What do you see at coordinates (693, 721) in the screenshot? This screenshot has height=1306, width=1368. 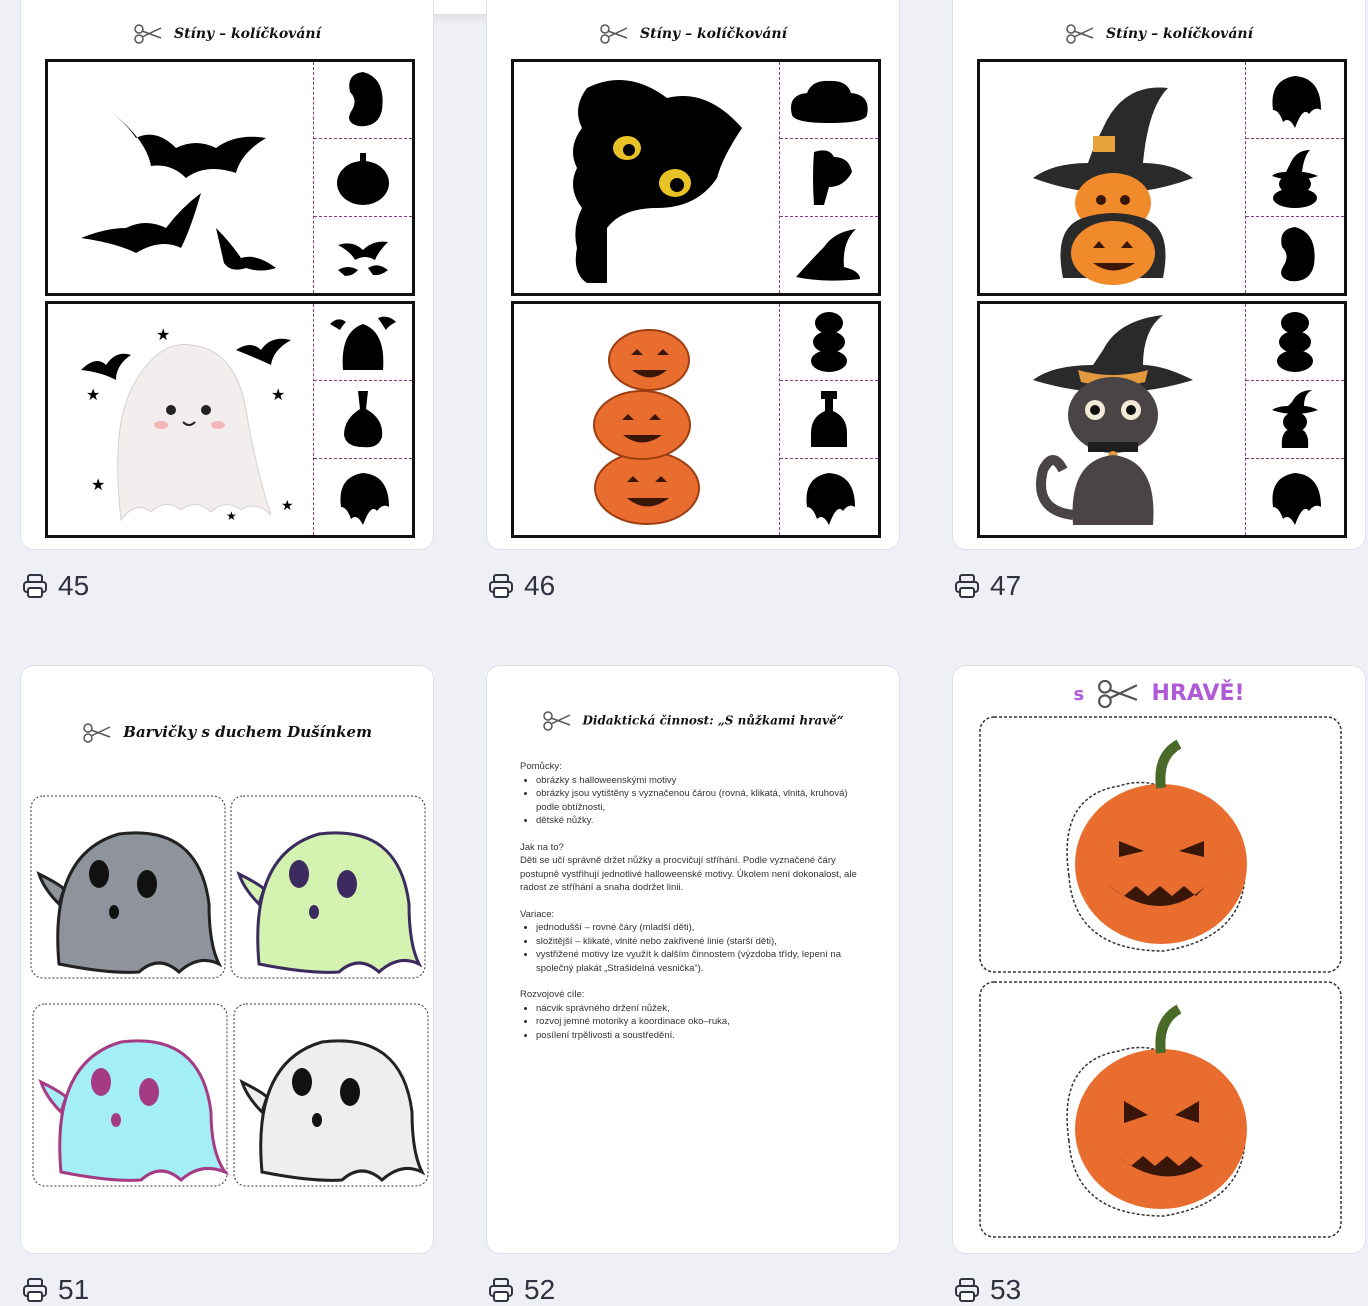 I see `worksheet-title: Didaktická činnost: „S nůžkami hravě“` at bounding box center [693, 721].